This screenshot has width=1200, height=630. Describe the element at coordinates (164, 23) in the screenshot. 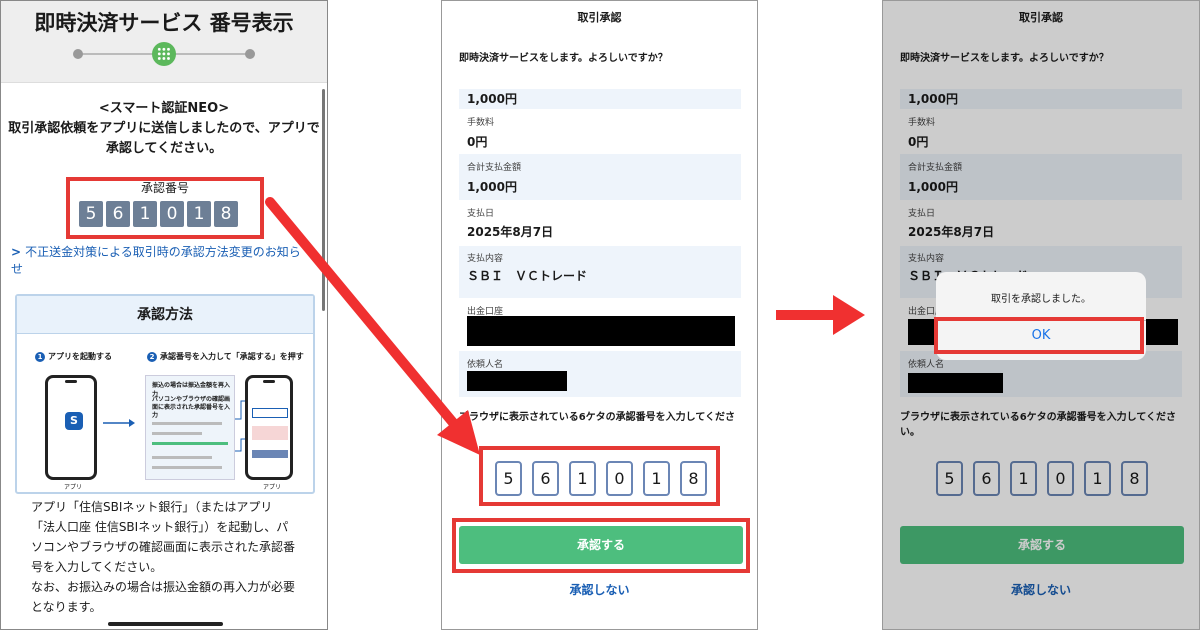

I see `page-title: 即時決済サービス 番号表示` at that location.